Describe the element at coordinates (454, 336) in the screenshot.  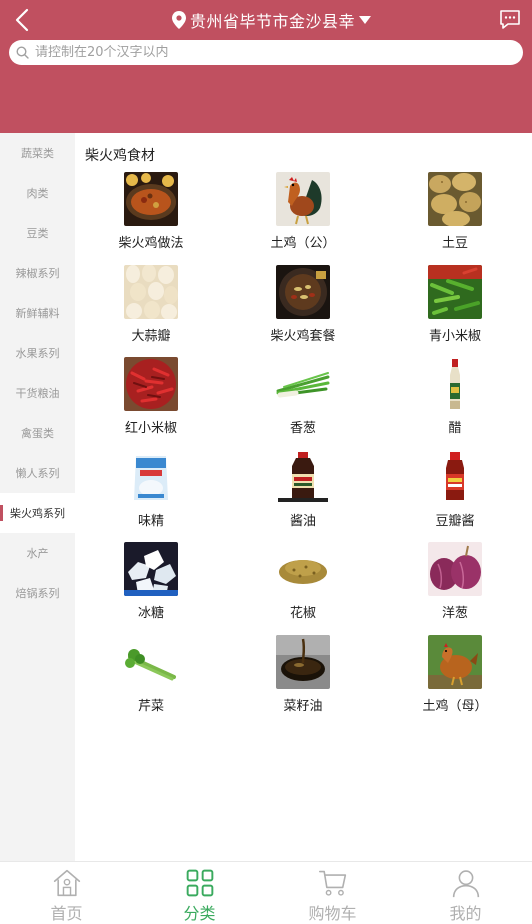
I see `product-label: 青小米椒` at that location.